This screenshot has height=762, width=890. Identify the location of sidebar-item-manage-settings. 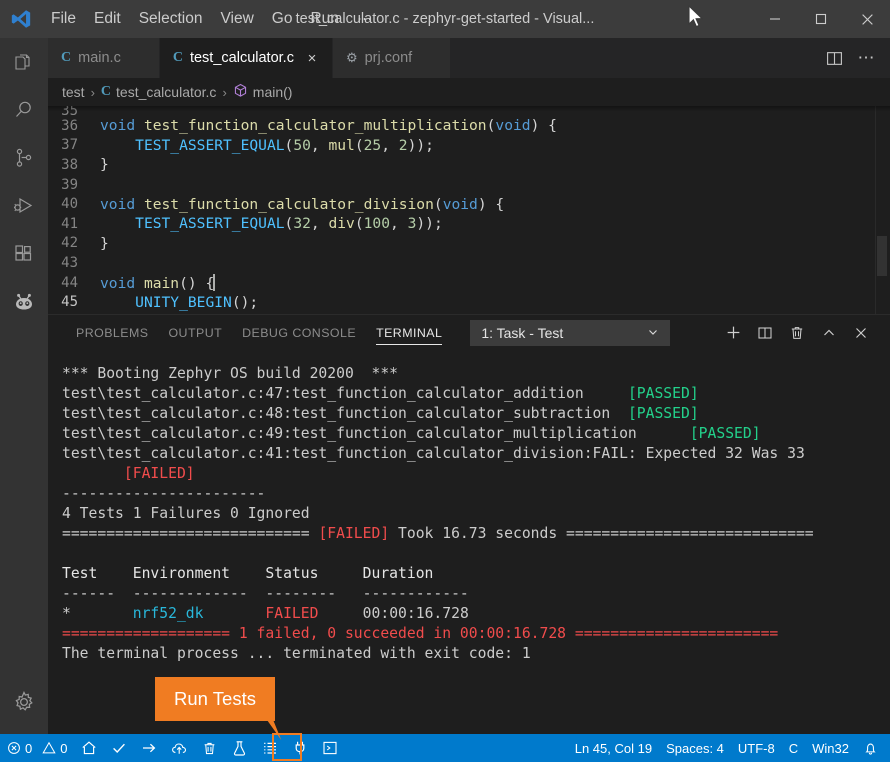
(24, 702).